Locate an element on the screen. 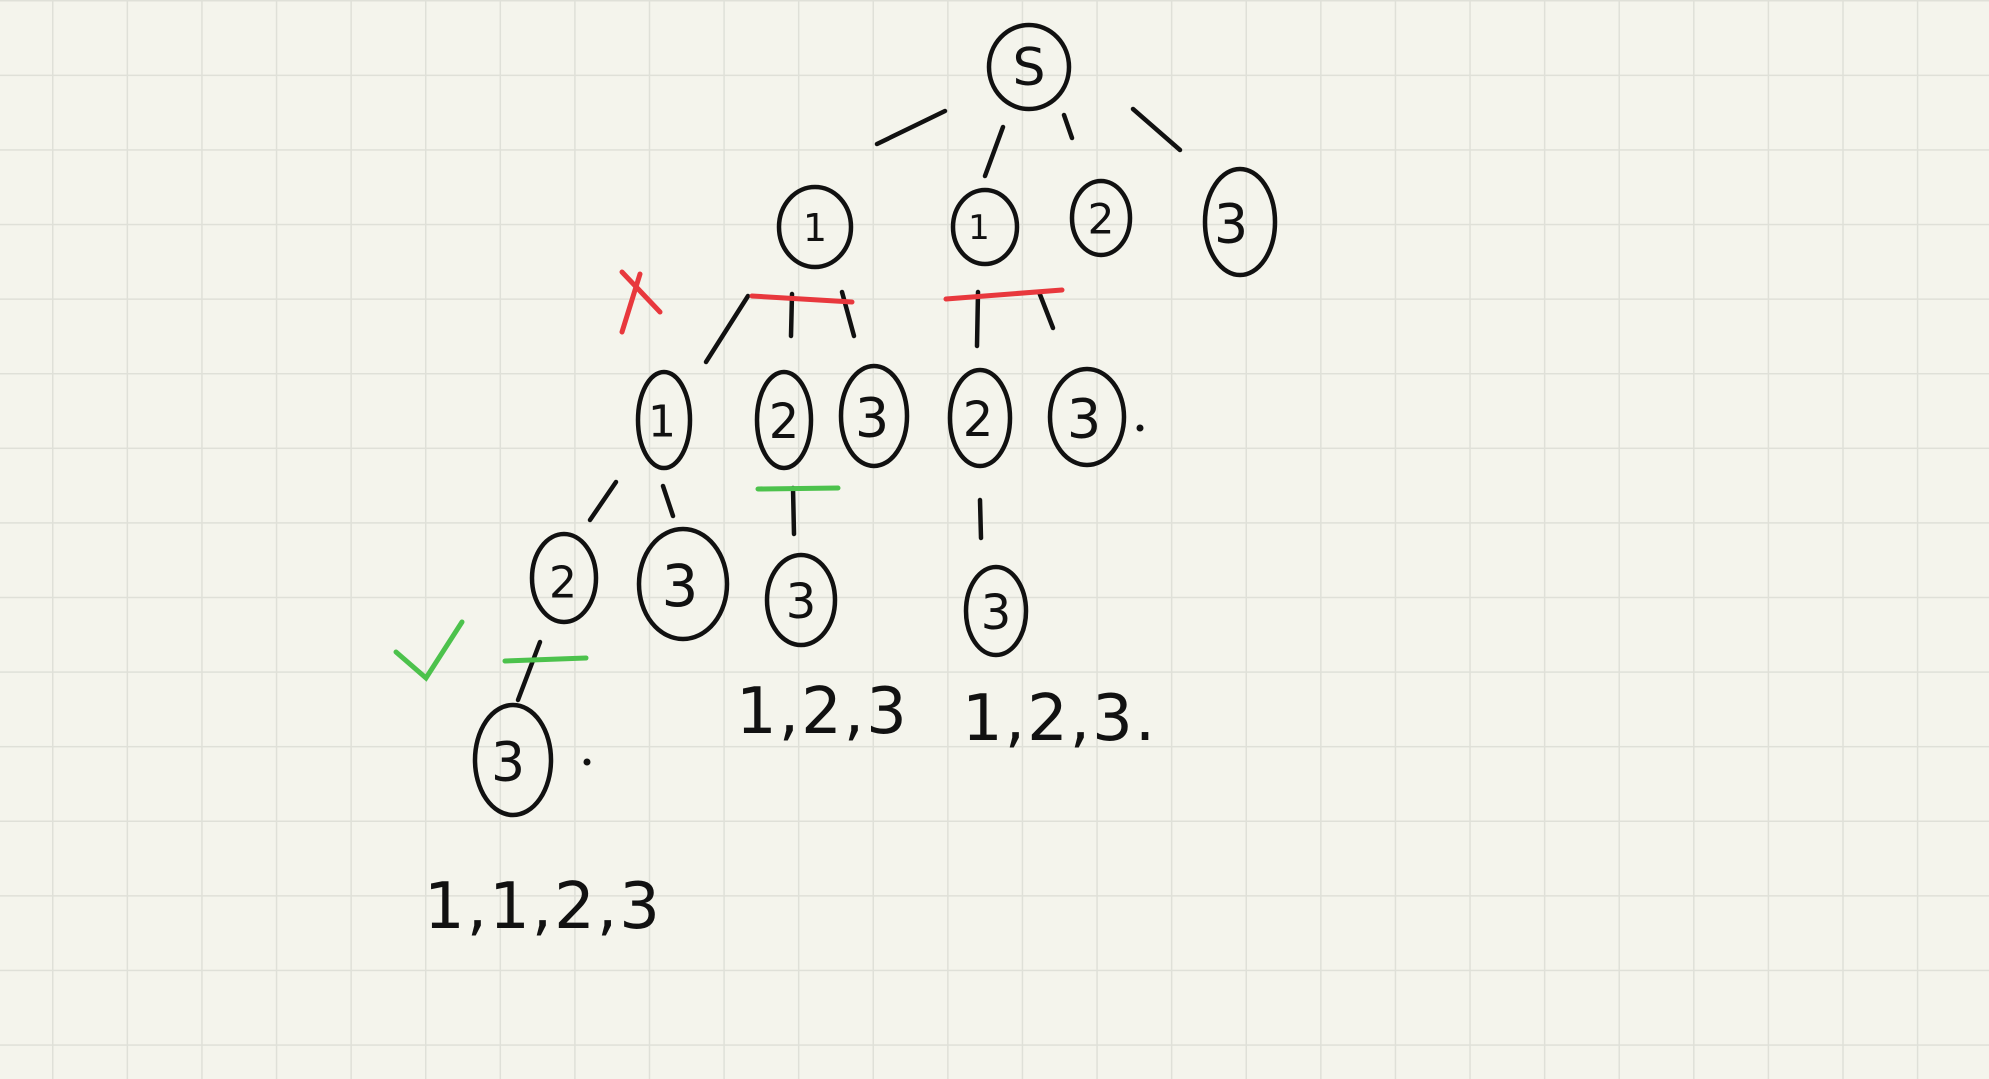 Image resolution: width=1989 pixels, height=1079 pixels. node-label: S is located at coordinates (1028, 68).